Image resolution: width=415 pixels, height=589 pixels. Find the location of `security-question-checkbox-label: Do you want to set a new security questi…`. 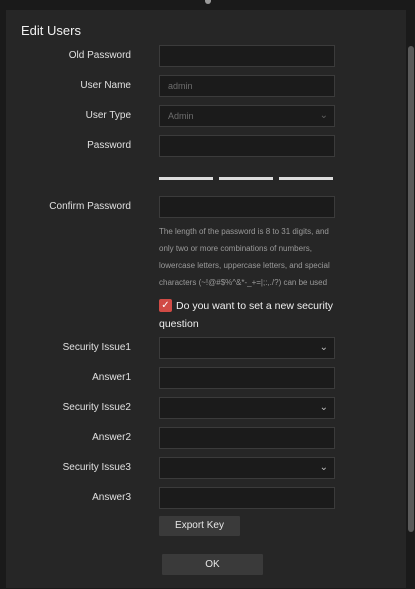

security-question-checkbox-label: Do you want to set a new security questi… is located at coordinates (246, 315).